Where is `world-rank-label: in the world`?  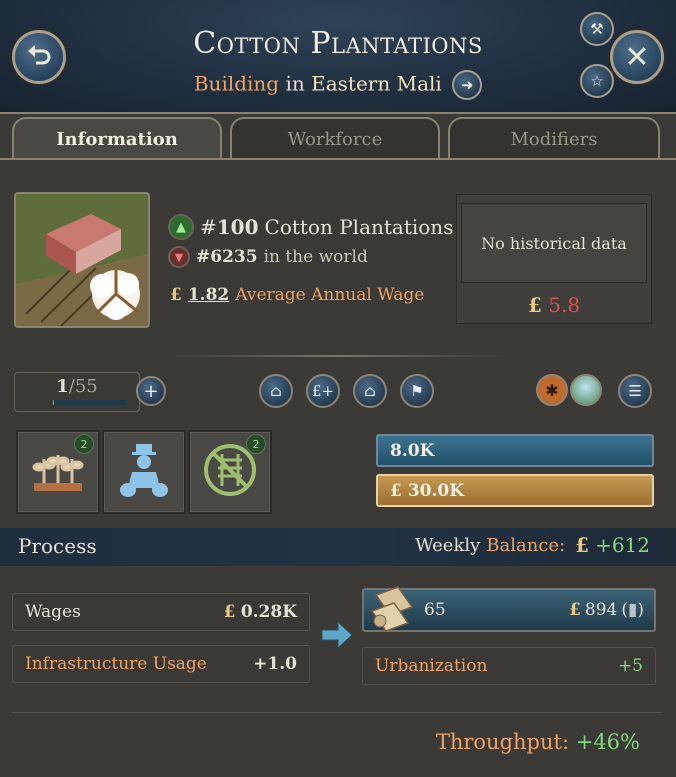 world-rank-label: in the world is located at coordinates (315, 257).